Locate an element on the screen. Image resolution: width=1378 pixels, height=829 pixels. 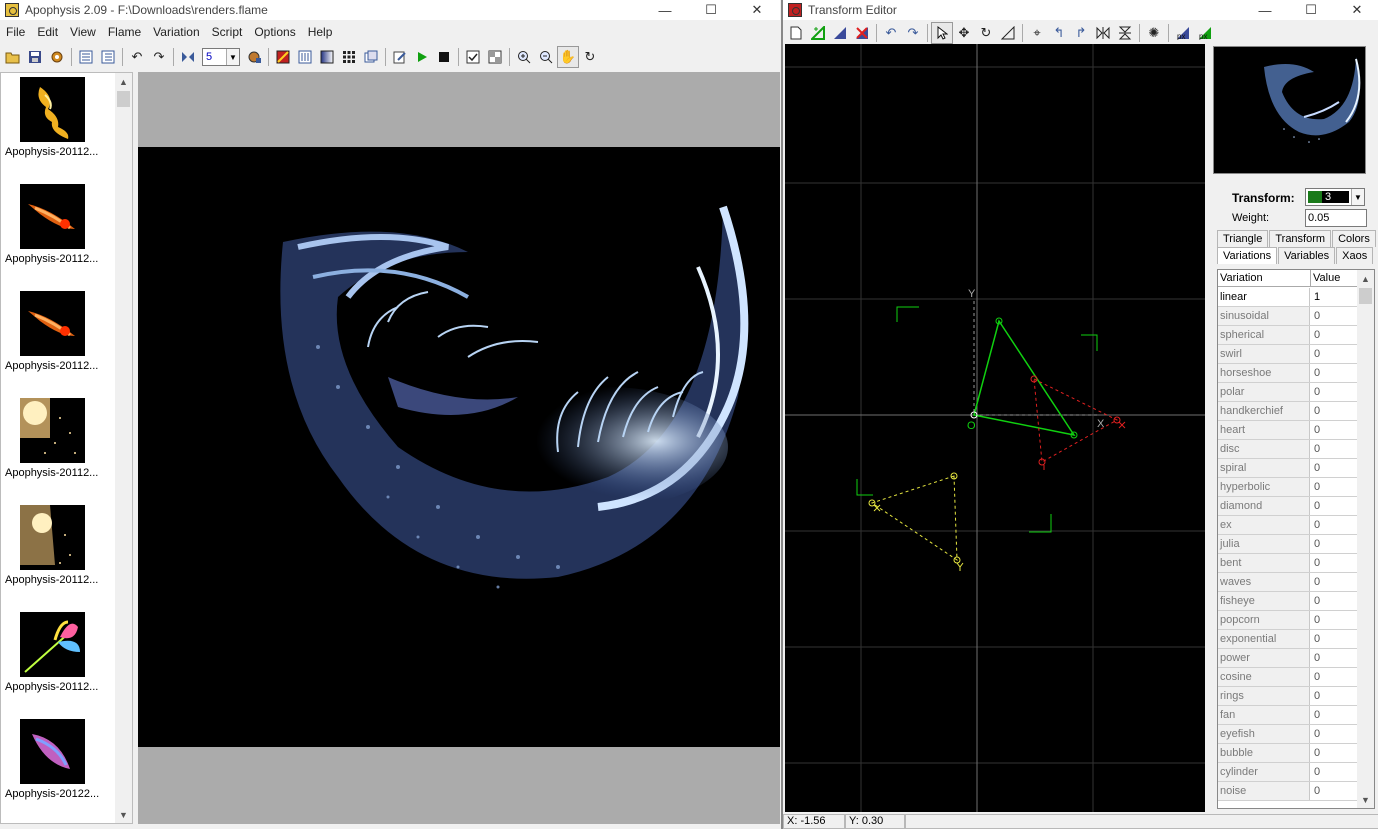
undo-icon: ↶ is located at coordinates (891, 33).